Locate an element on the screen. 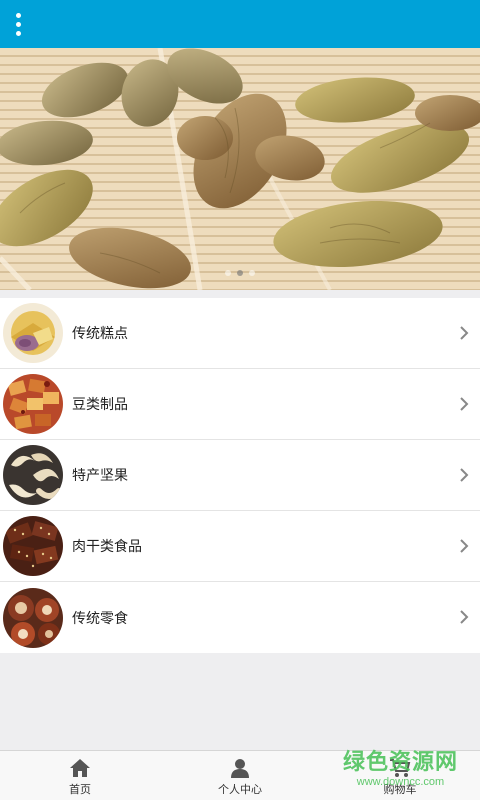 This screenshot has width=480, height=800. list-item-label: 传统零食 is located at coordinates (100, 618).